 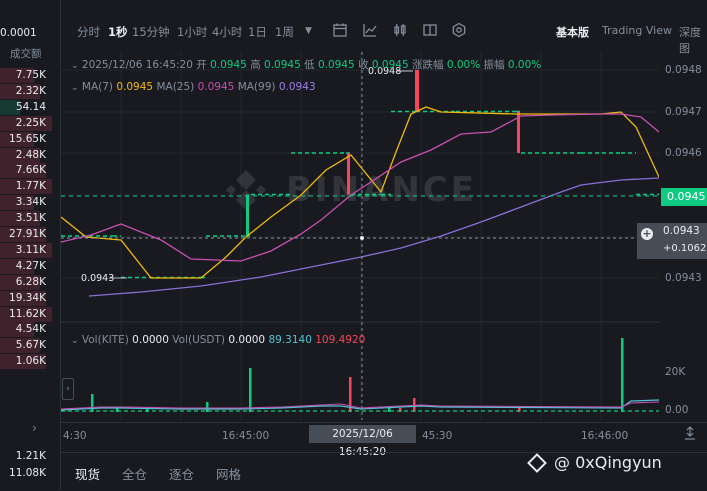 I want to click on turnover-value: 15.65K, so click(x=27, y=138).